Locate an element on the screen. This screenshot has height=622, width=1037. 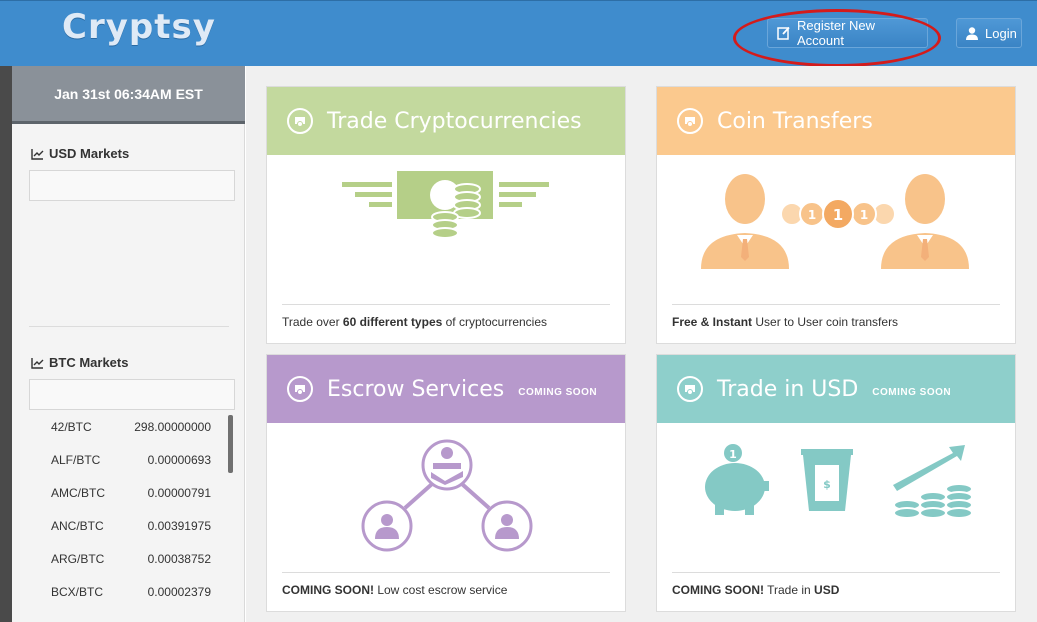
top-header: Cryptsy Register New Account Login is located at coordinates (518, 33).